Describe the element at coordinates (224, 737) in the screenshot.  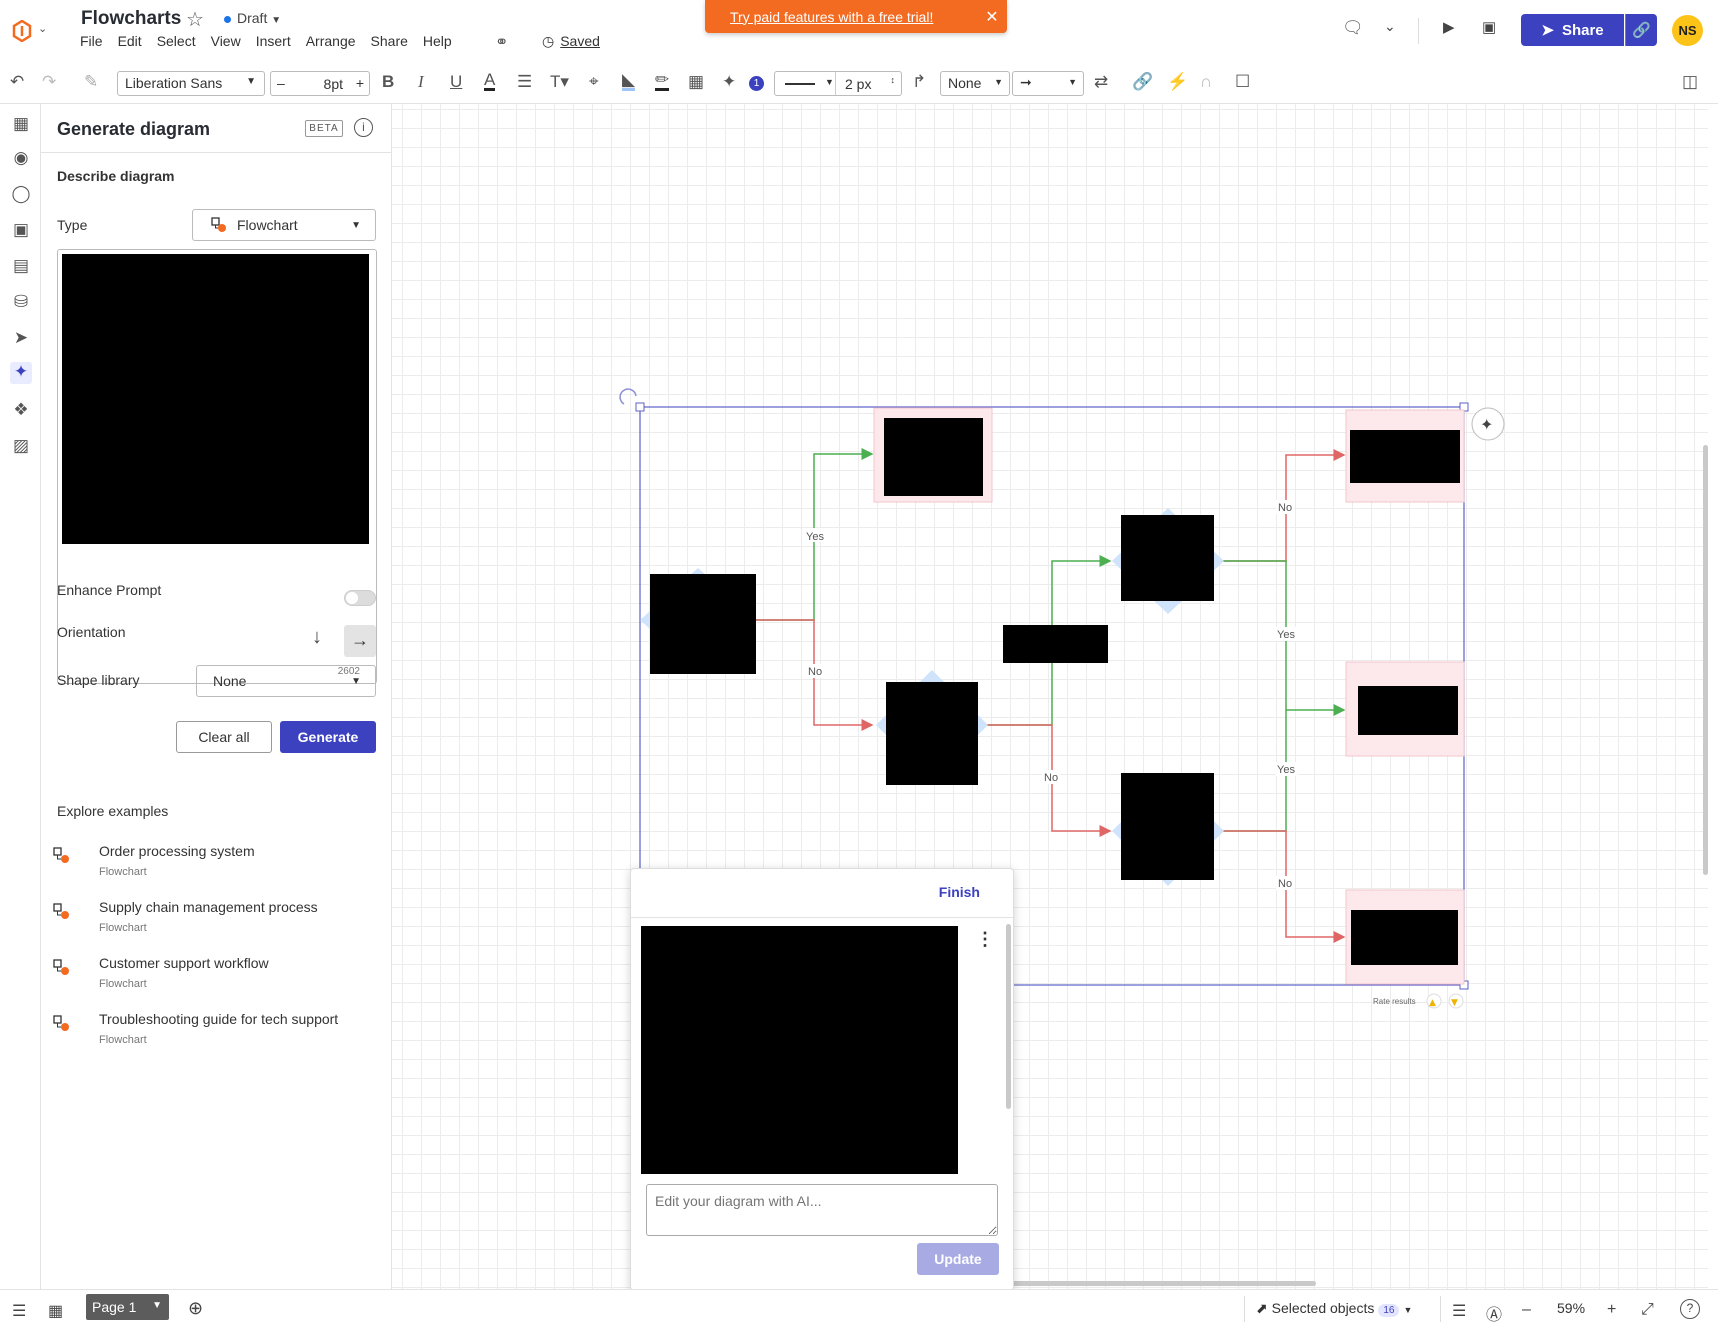
I see `clear-all-button: Clear all` at that location.